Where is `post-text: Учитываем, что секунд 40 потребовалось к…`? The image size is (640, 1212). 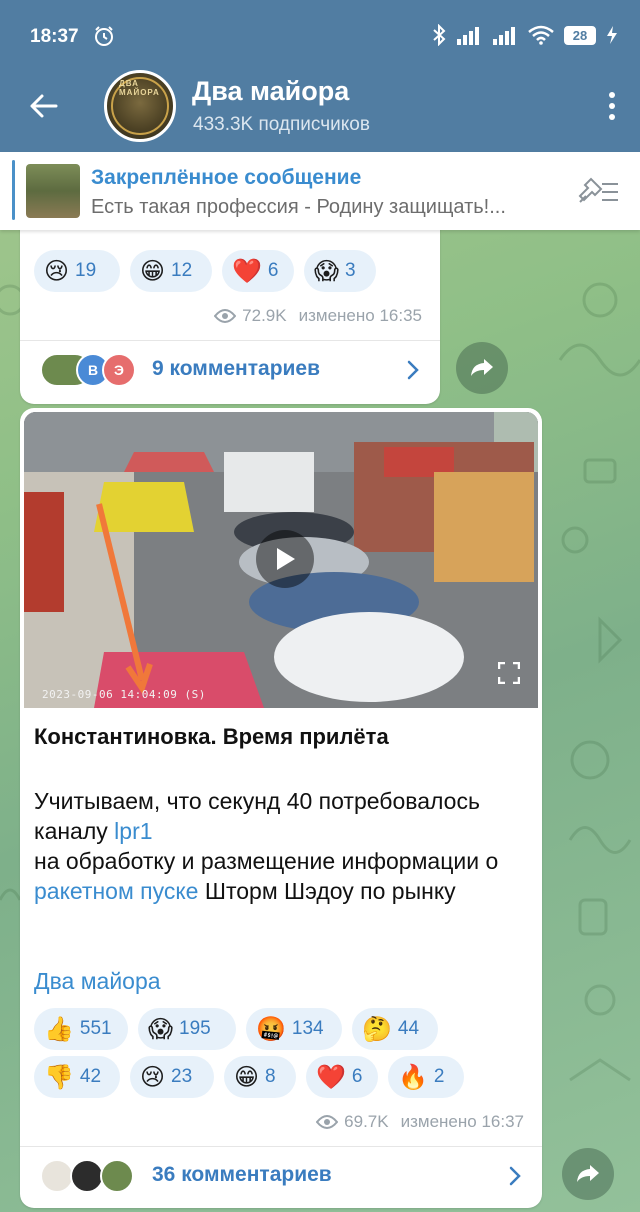 post-text: Учитываем, что секунд 40 потребовалось к… is located at coordinates (257, 816).